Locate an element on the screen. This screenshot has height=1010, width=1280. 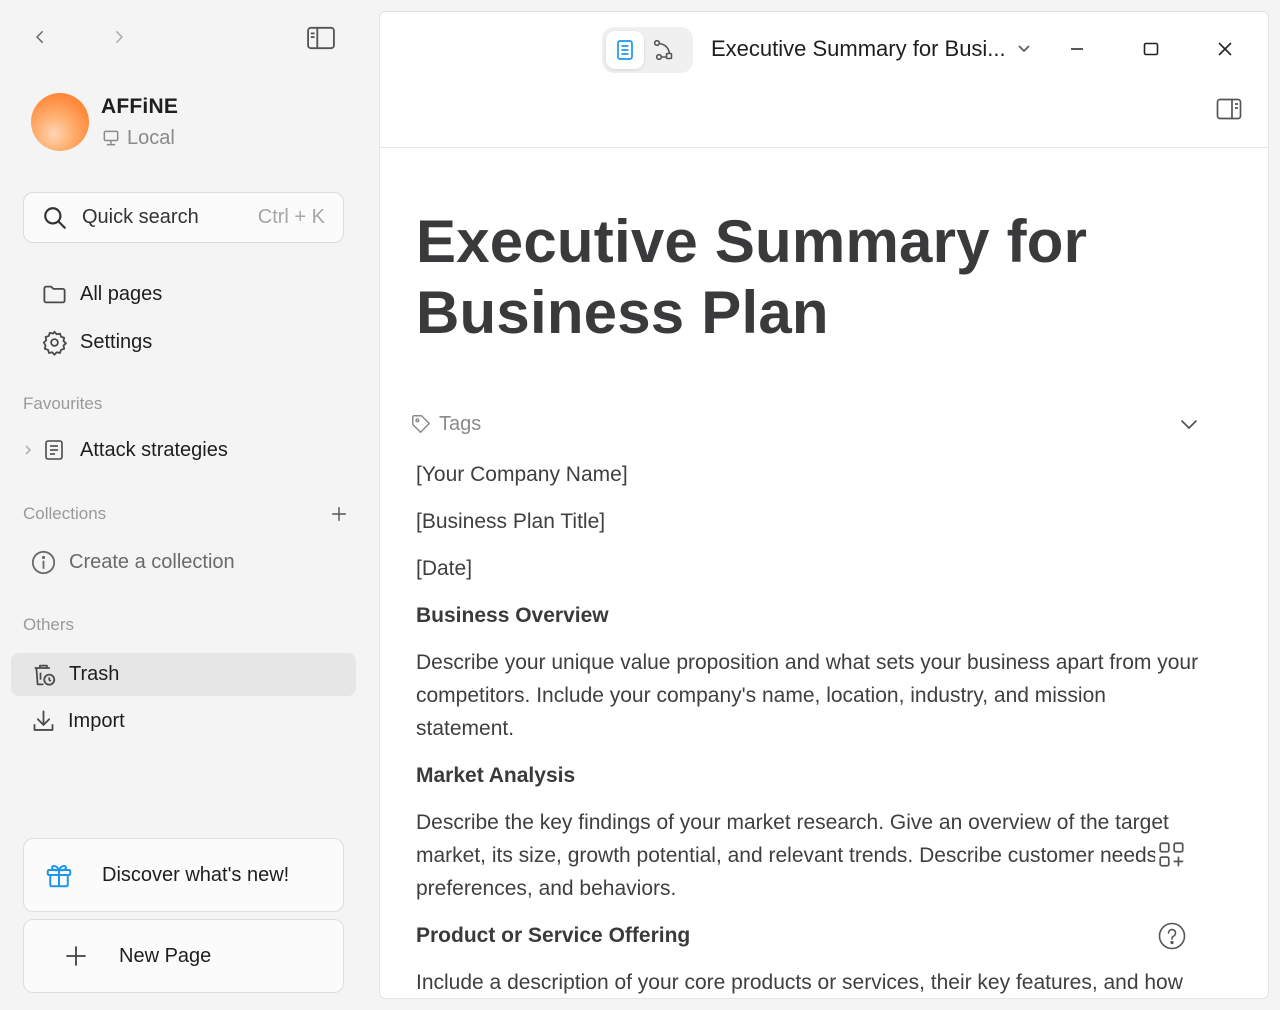
page-mode-button is located at coordinates (625, 50).